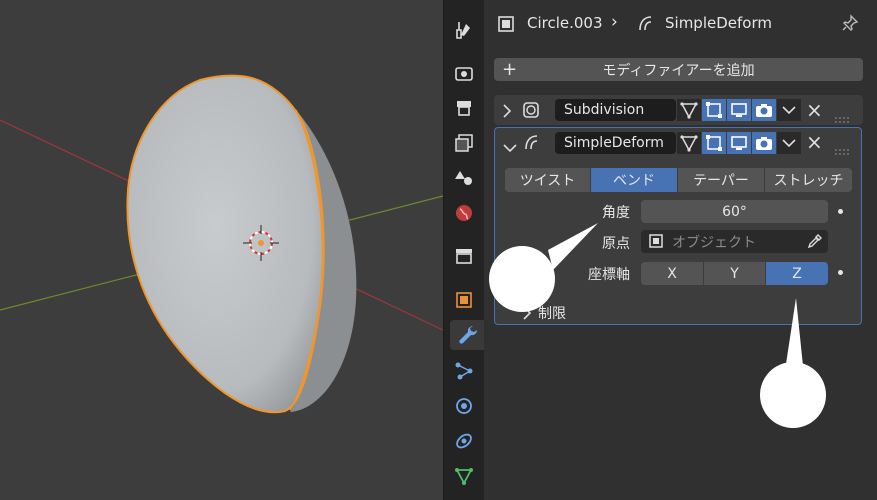 The image size is (877, 500). Describe the element at coordinates (672, 273) in the screenshot. I see `axis-x-button: X` at that location.